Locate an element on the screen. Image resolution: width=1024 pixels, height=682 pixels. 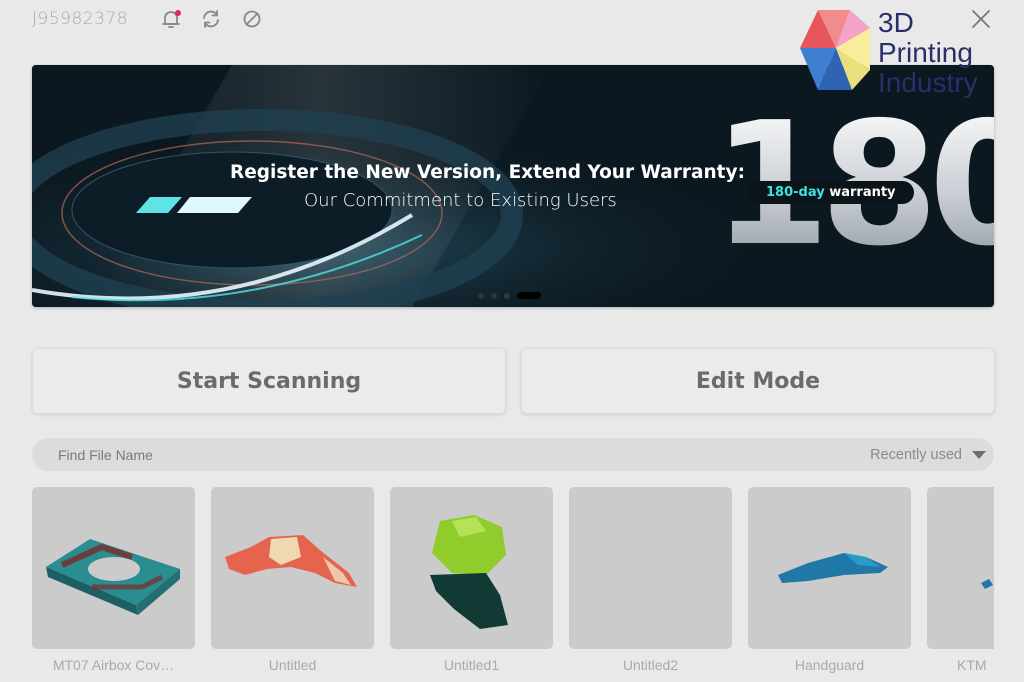
file-card: KTM is located at coordinates (960, 580).